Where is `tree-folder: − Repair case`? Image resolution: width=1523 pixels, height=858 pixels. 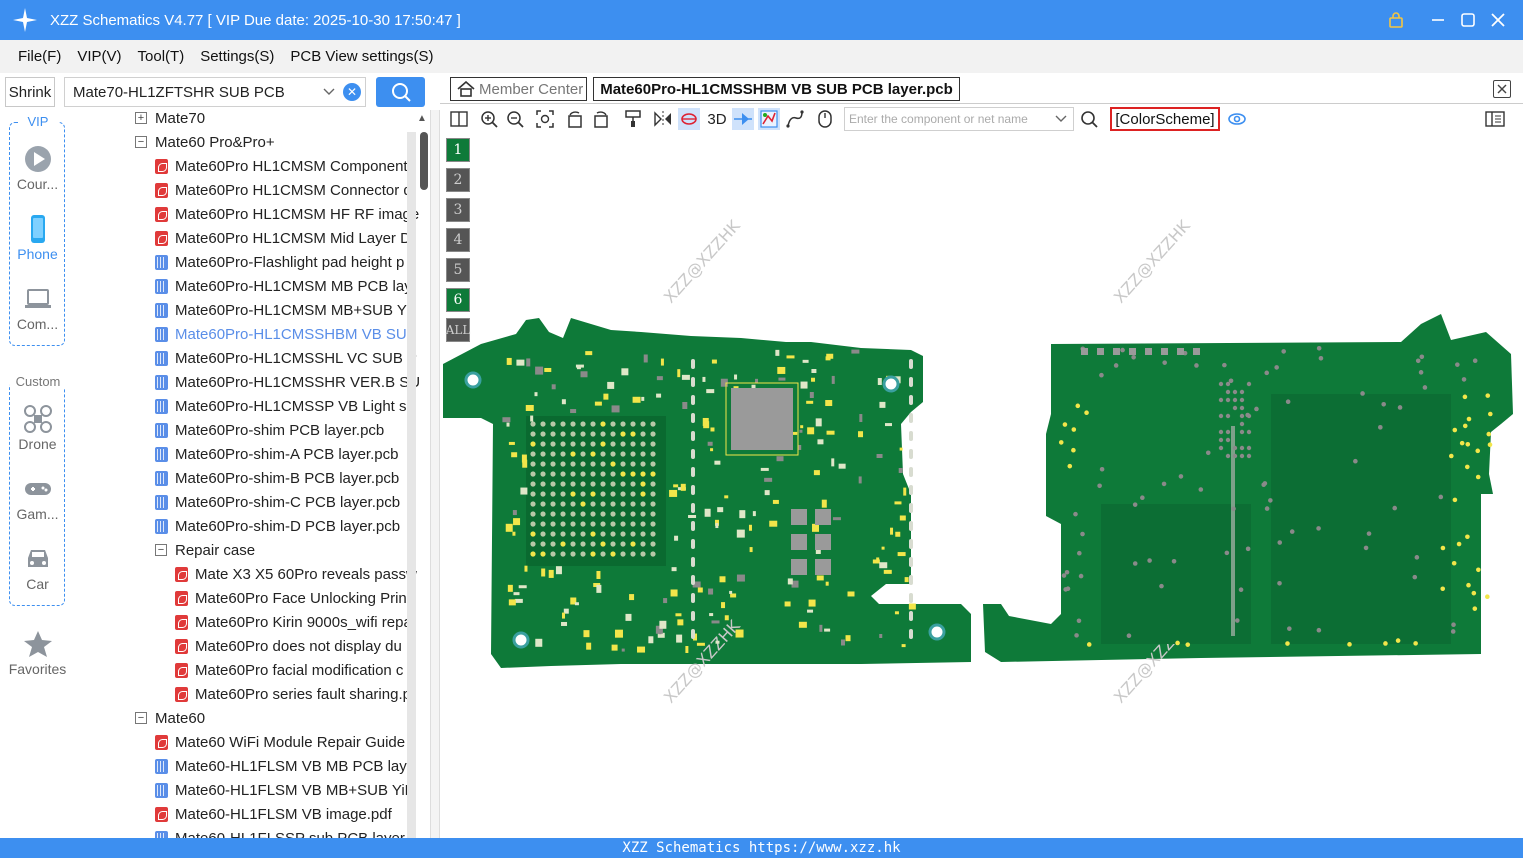 tree-folder: − Repair case is located at coordinates (205, 550).